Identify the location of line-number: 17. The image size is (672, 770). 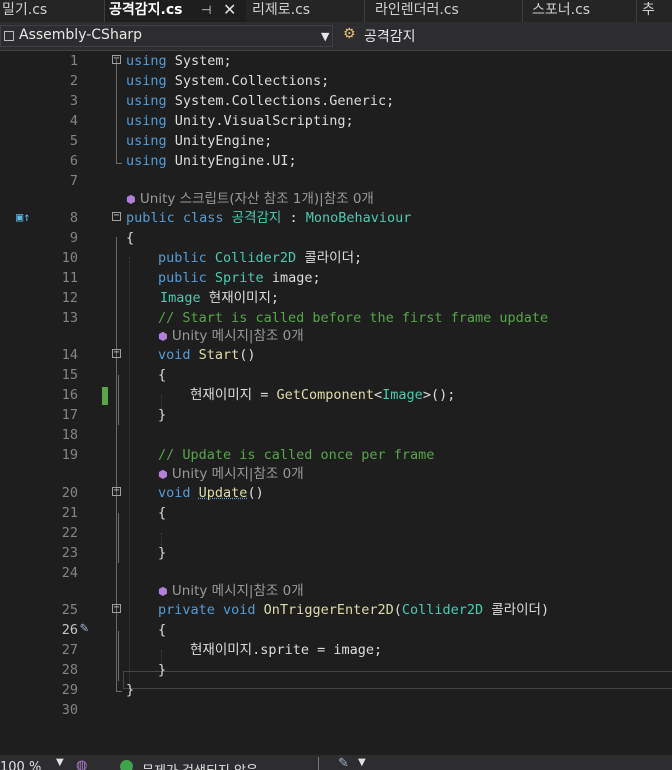
(69, 415).